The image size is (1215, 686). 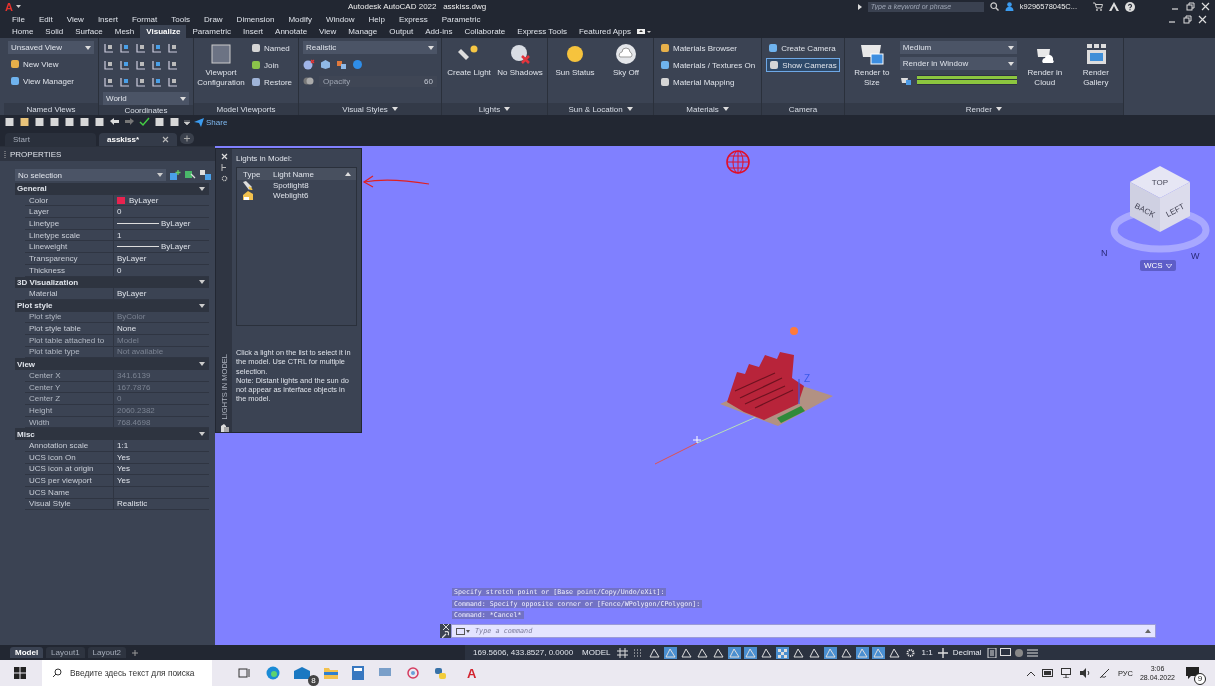 I want to click on ribbon-tab: Manage, so click(x=363, y=31).